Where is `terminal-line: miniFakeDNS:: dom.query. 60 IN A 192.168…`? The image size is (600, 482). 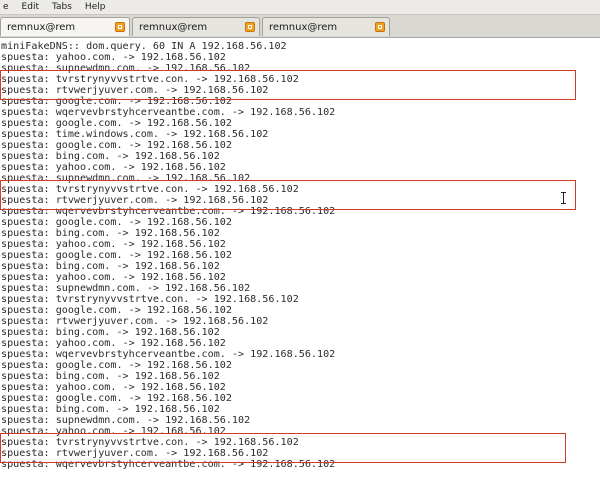 terminal-line: miniFakeDNS:: dom.query. 60 IN A 192.168… is located at coordinates (144, 46).